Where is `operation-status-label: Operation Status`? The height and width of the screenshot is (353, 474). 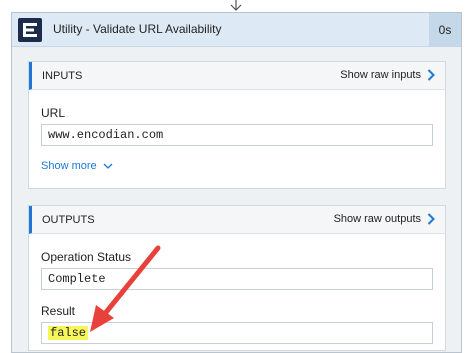 operation-status-label: Operation Status is located at coordinates (86, 257).